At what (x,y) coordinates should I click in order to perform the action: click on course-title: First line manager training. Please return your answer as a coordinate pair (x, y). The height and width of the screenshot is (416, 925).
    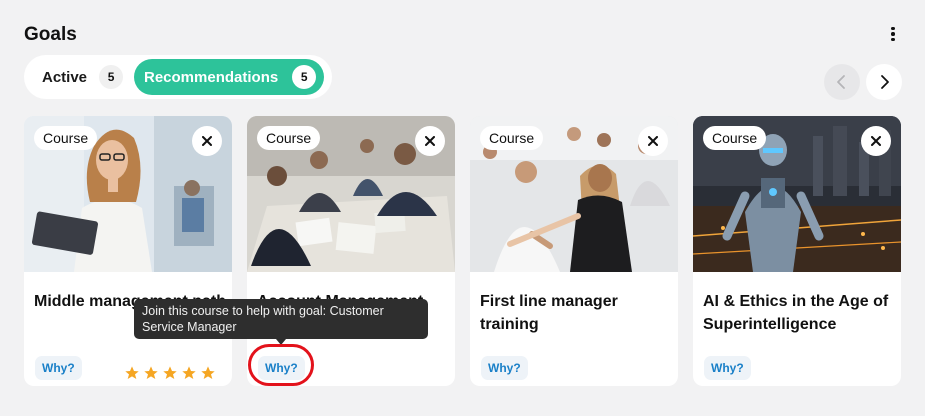
    Looking at the image, I should click on (549, 313).